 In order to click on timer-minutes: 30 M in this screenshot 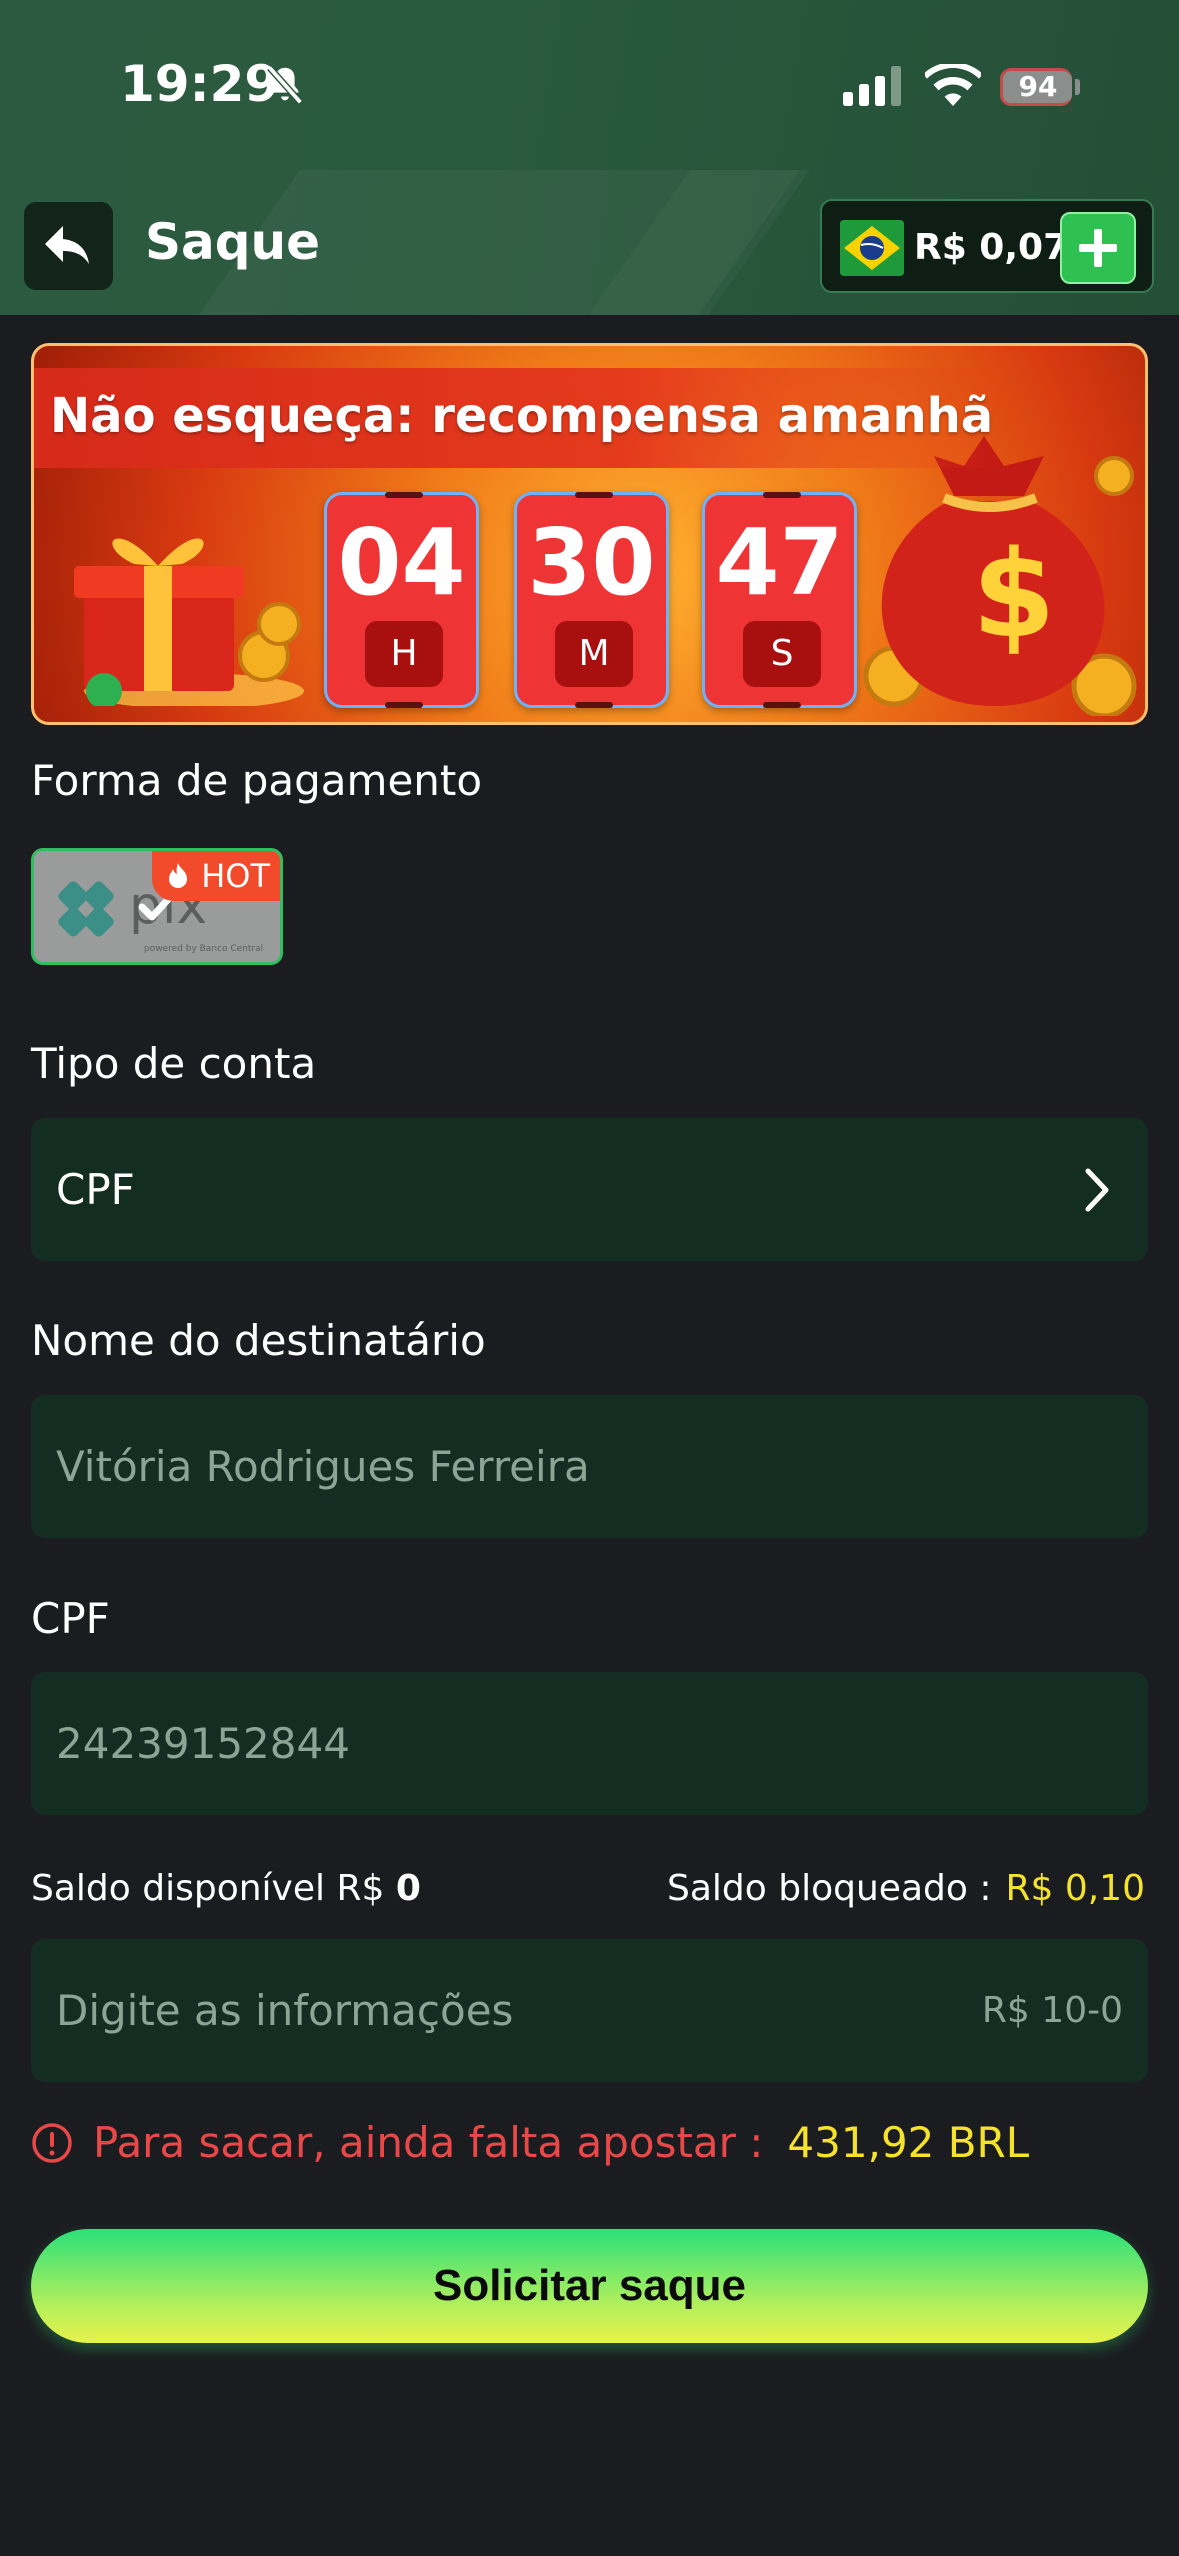, I will do `click(591, 600)`.